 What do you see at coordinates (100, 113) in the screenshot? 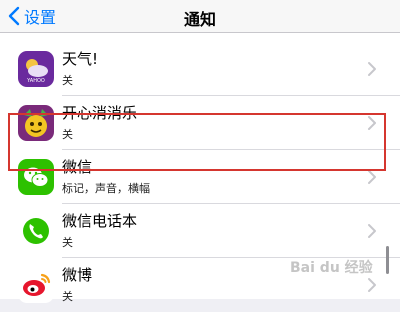
I see `app-name: 开心消消乐` at bounding box center [100, 113].